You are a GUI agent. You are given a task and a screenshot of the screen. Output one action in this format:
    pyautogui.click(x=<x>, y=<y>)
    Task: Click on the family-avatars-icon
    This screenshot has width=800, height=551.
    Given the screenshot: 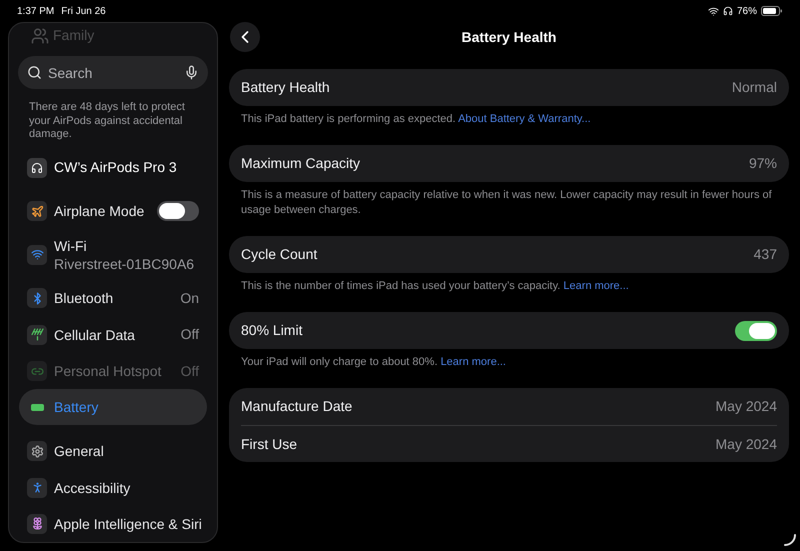 What is the action you would take?
    pyautogui.click(x=40, y=35)
    